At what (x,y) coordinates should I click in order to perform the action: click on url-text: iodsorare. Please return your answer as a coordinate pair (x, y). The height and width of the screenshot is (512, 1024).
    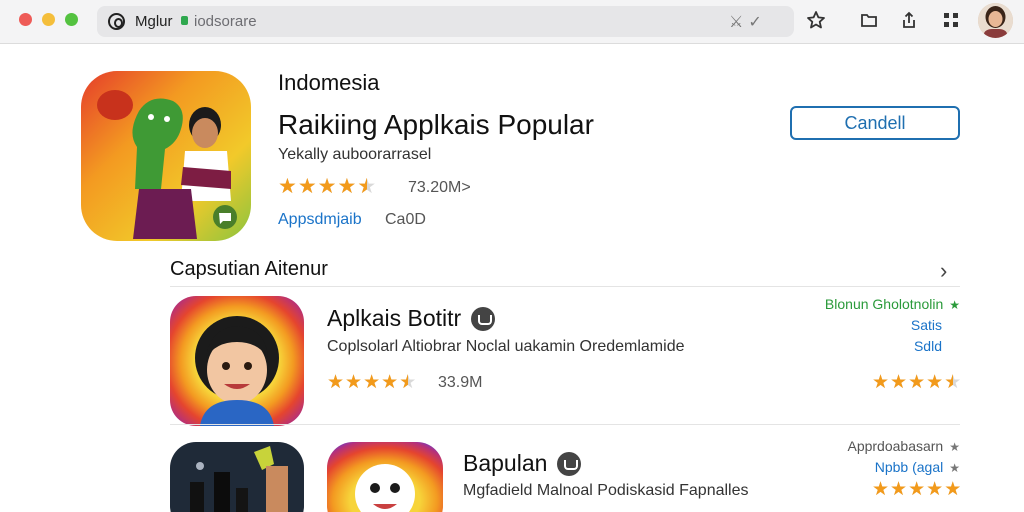
    Looking at the image, I should click on (225, 21).